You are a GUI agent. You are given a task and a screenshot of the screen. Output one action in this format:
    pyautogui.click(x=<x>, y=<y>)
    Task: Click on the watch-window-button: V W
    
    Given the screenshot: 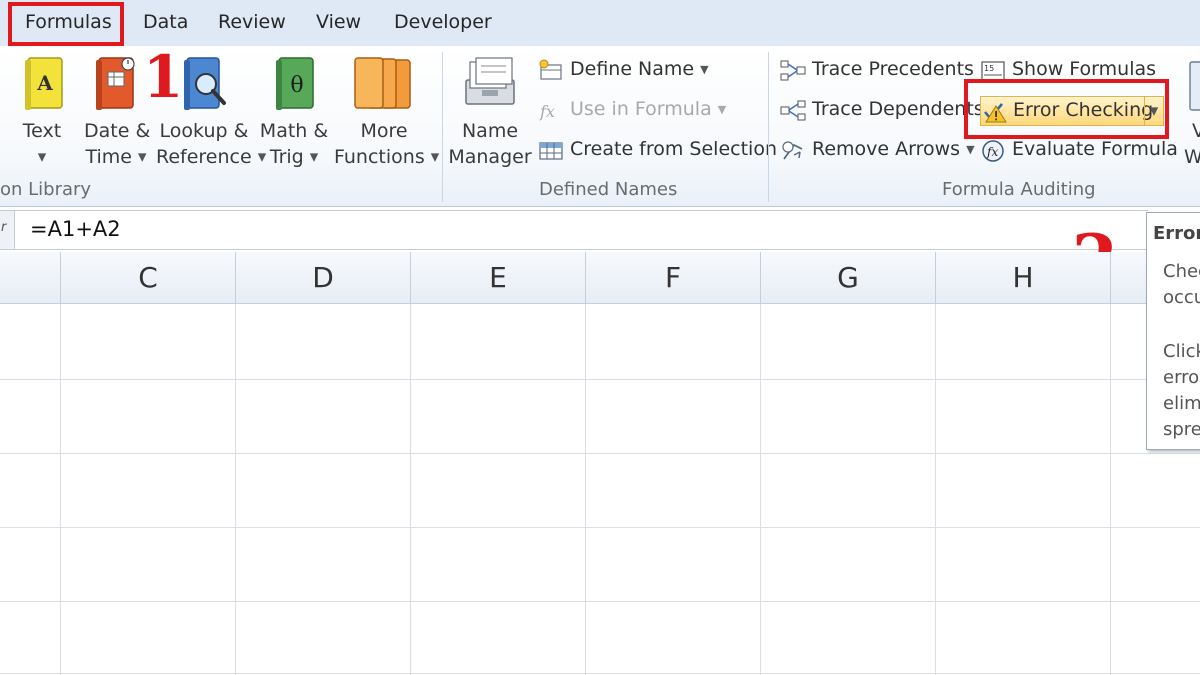 What is the action you would take?
    pyautogui.click(x=1188, y=114)
    